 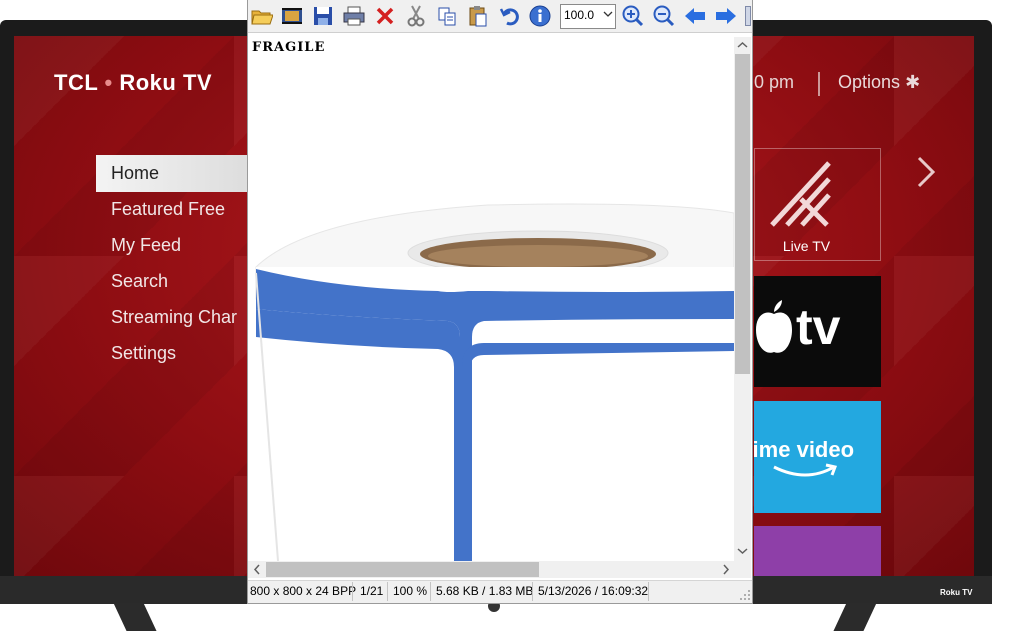 What do you see at coordinates (800, 194) in the screenshot?
I see `live-tv-icon` at bounding box center [800, 194].